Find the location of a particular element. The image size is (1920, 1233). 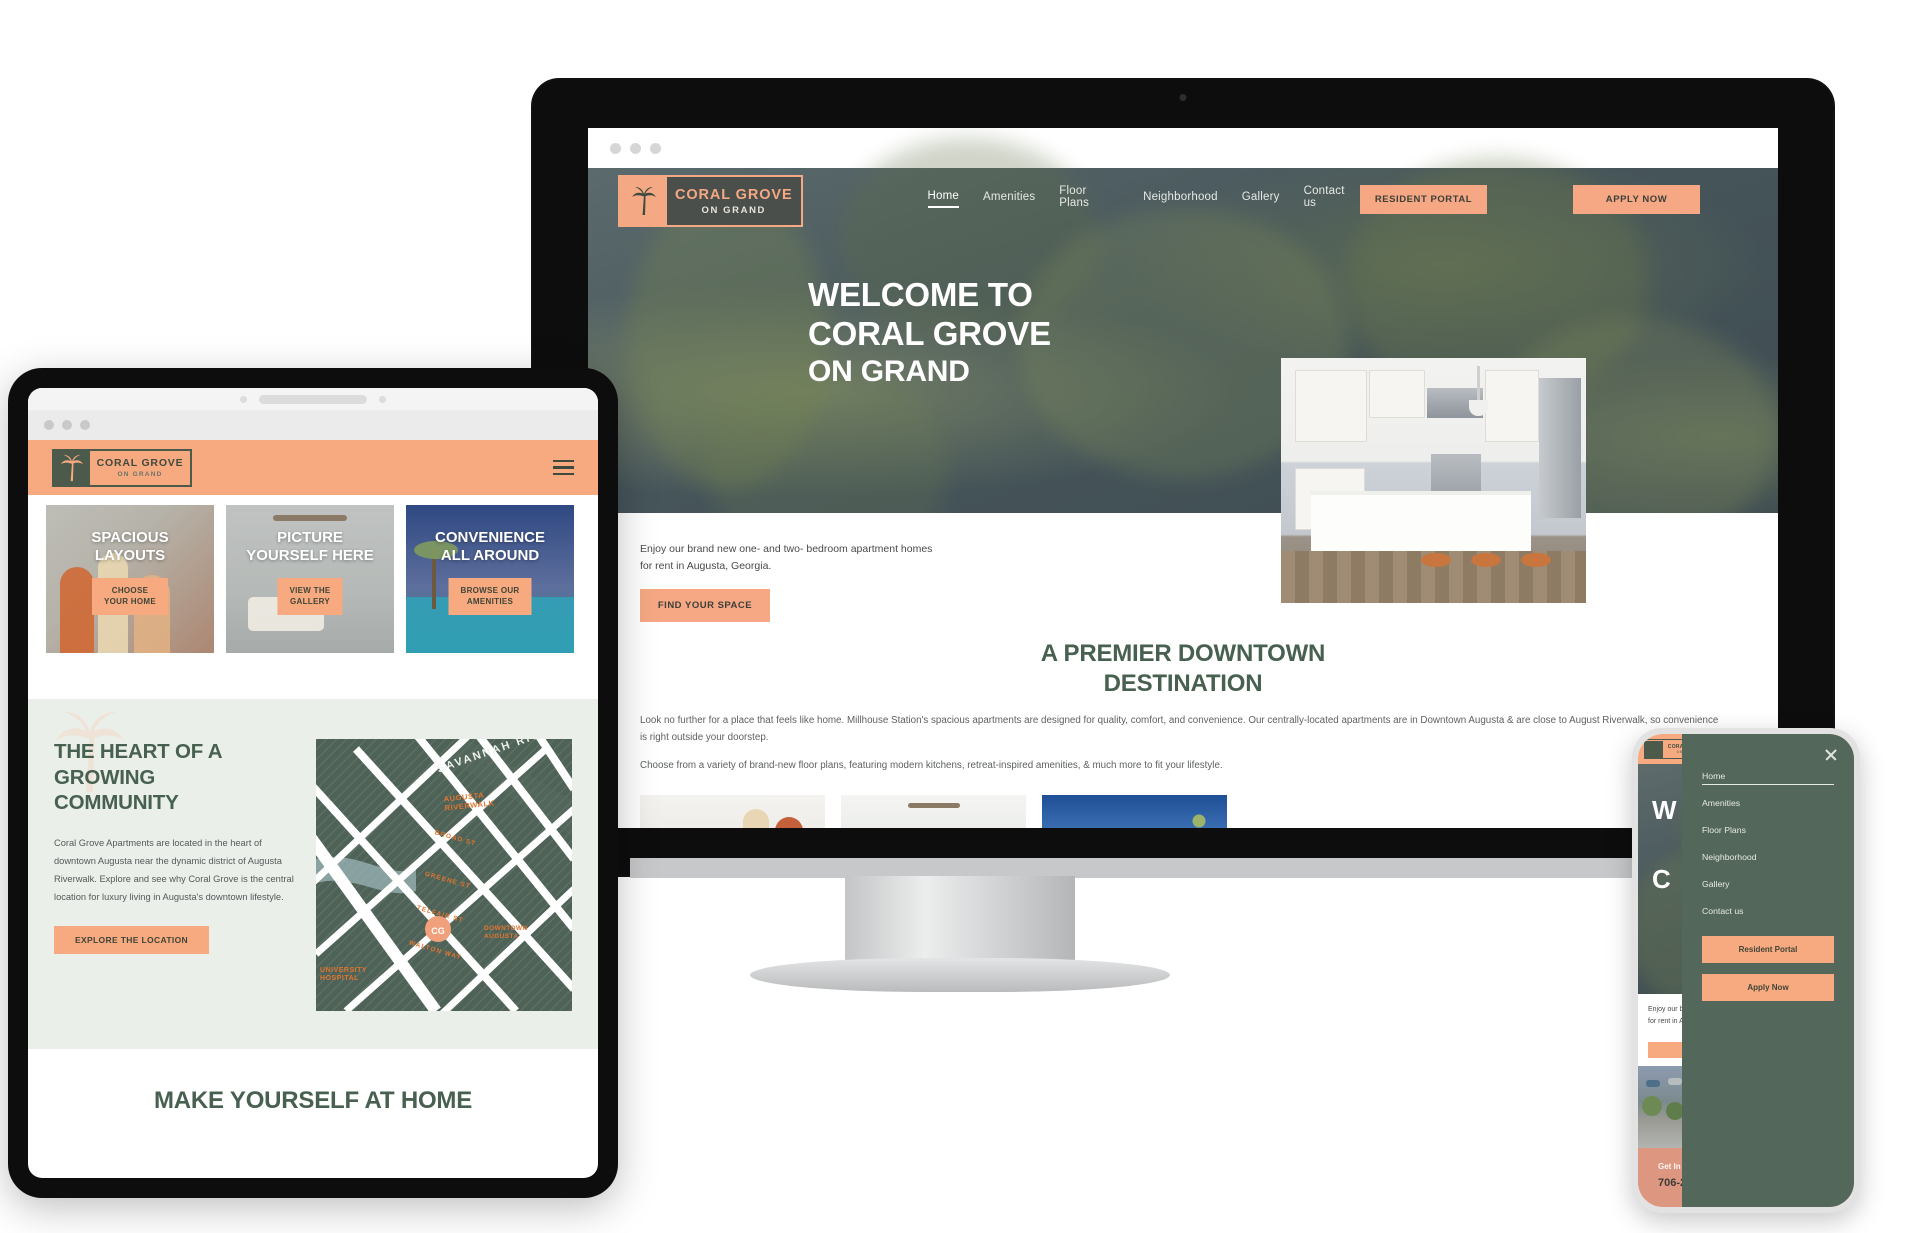

explore-the-location-button: EXPLORE THE LOCATION is located at coordinates (131, 940).